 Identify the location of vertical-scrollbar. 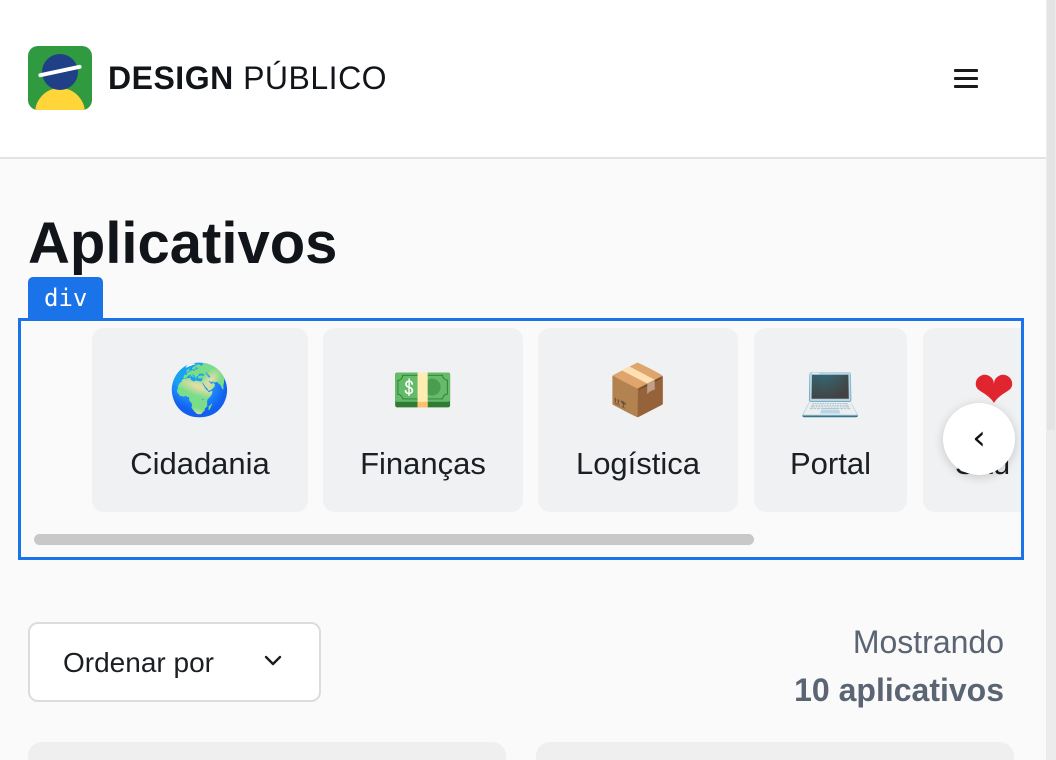
(1051, 380).